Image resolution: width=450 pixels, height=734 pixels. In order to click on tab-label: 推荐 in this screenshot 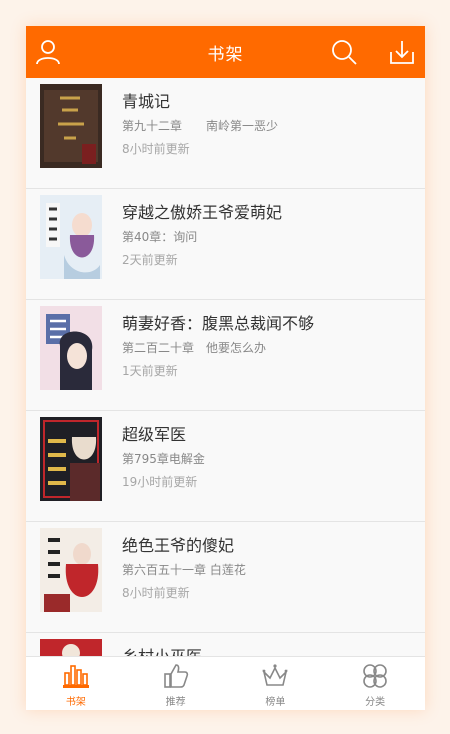, I will do `click(175, 702)`.